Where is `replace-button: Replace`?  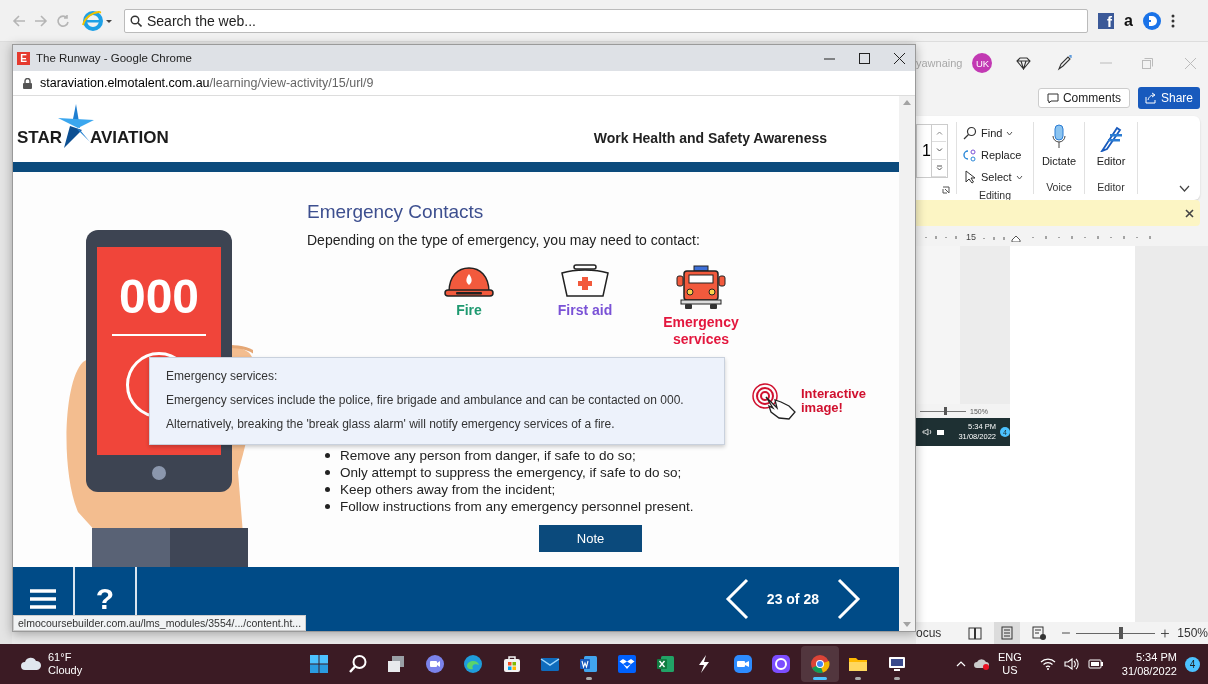
replace-button: Replace is located at coordinates (995, 155).